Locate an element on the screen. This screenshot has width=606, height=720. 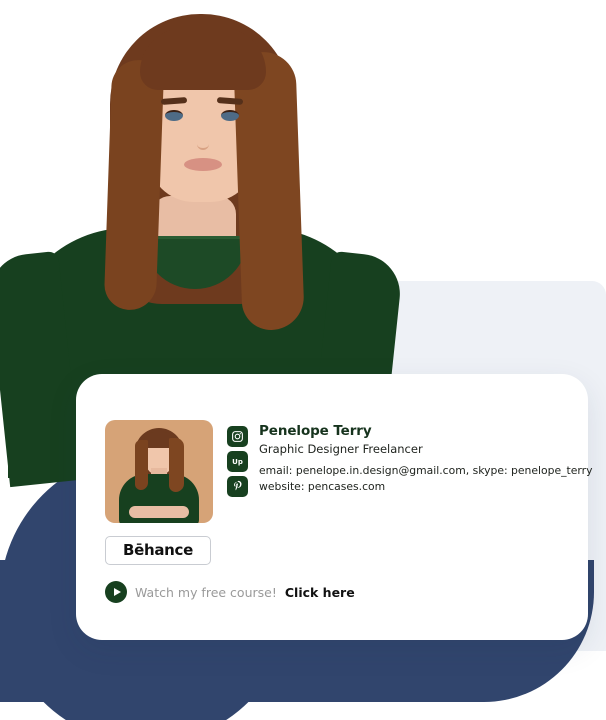
course-click-here-link: Click here is located at coordinates (320, 592).